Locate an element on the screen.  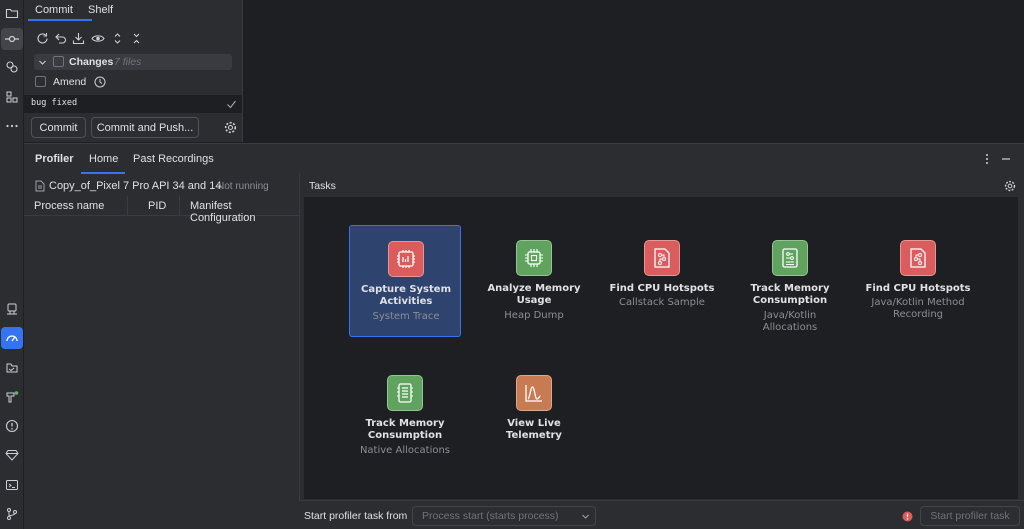
changes-group-row: Changes 7 files is located at coordinates (133, 62).